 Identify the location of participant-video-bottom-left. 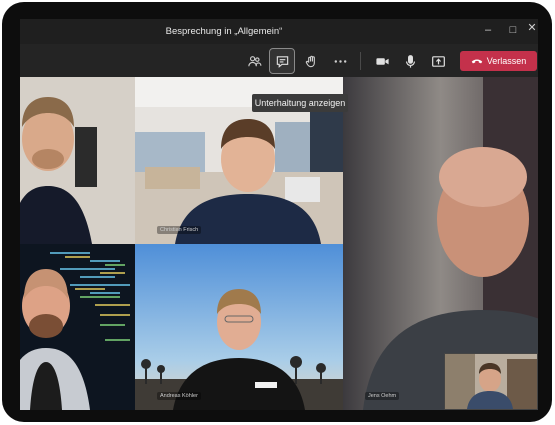
(77, 327).